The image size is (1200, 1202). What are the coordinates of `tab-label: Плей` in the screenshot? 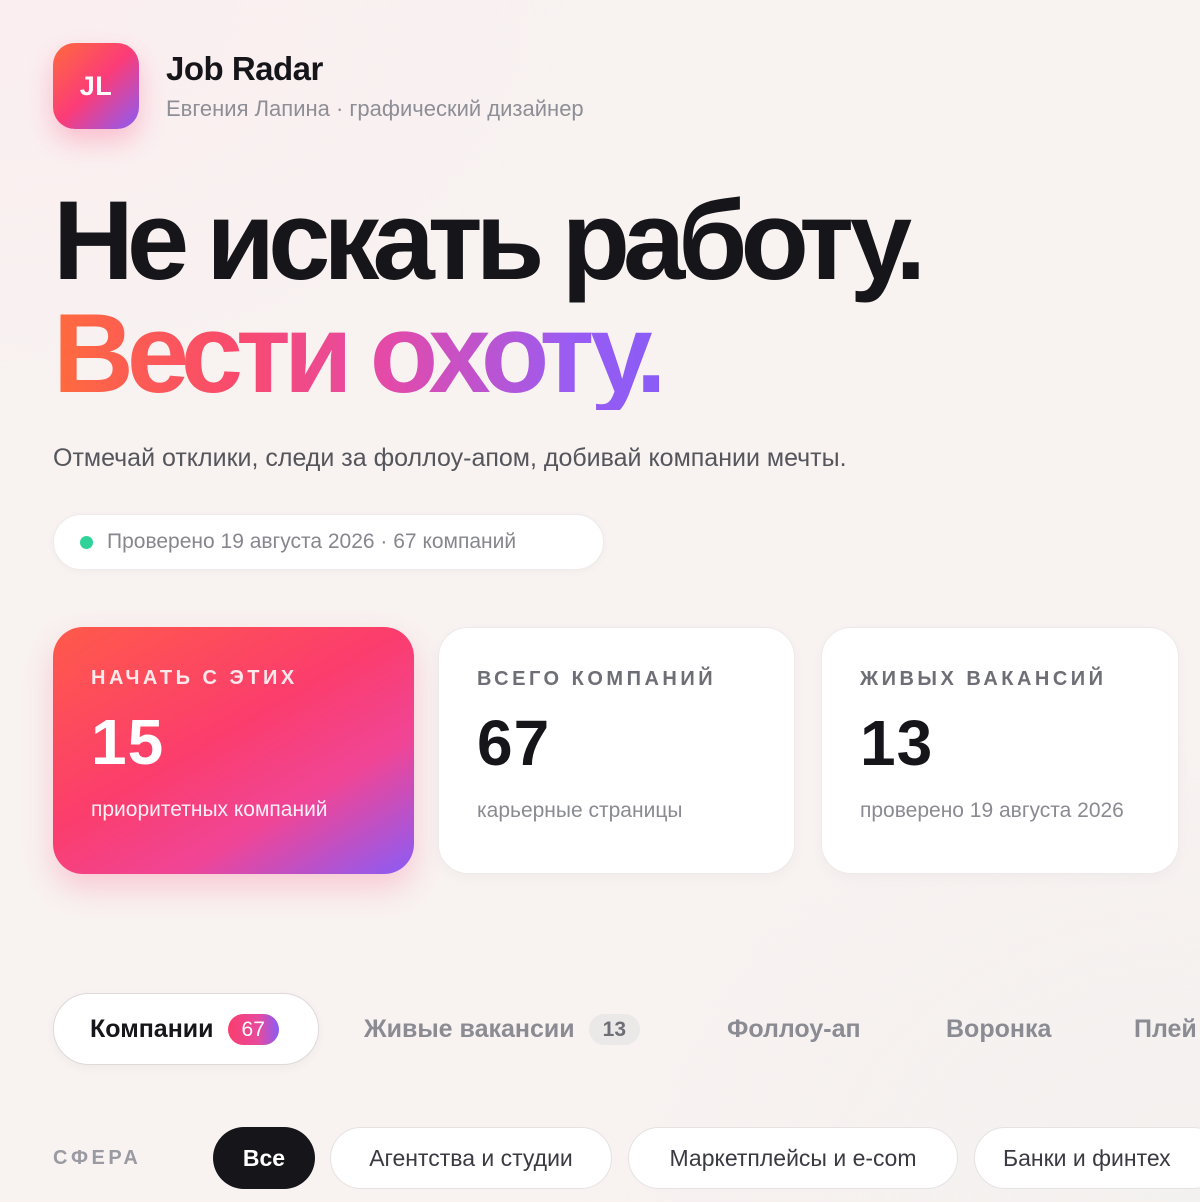 It's located at (1165, 1028).